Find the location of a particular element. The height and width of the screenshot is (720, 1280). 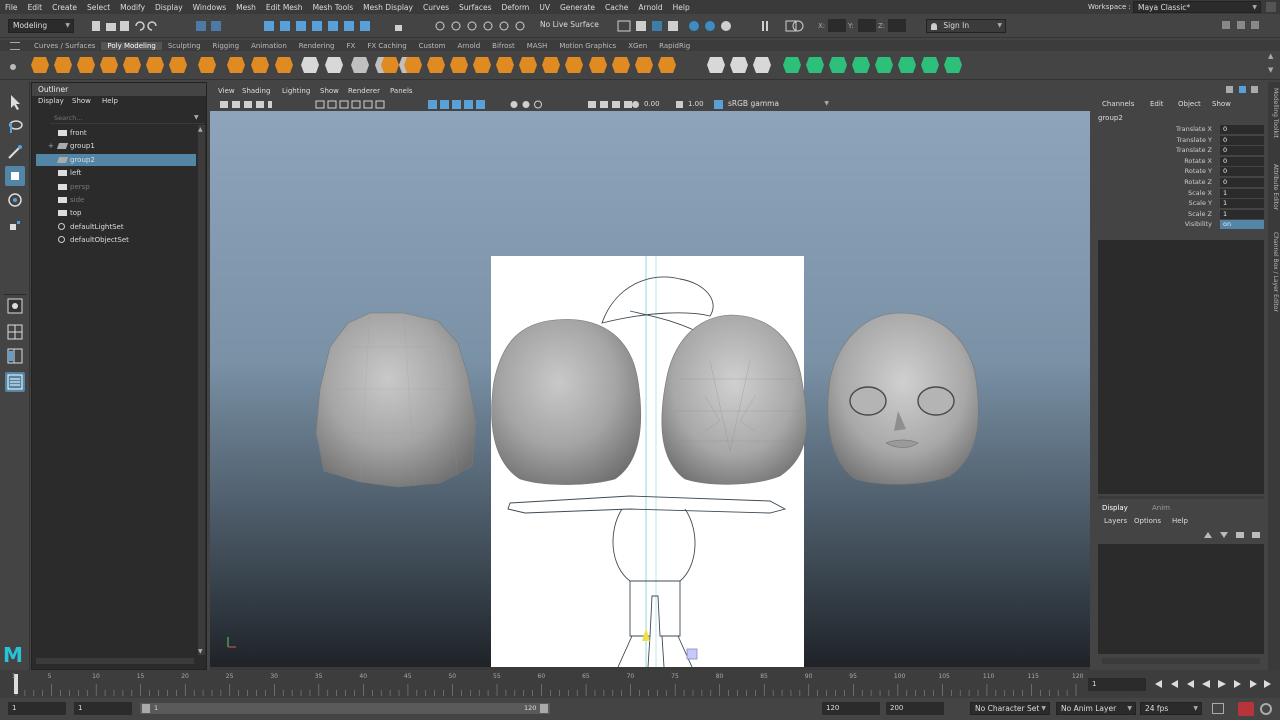

range-start-handle is located at coordinates (146, 708).